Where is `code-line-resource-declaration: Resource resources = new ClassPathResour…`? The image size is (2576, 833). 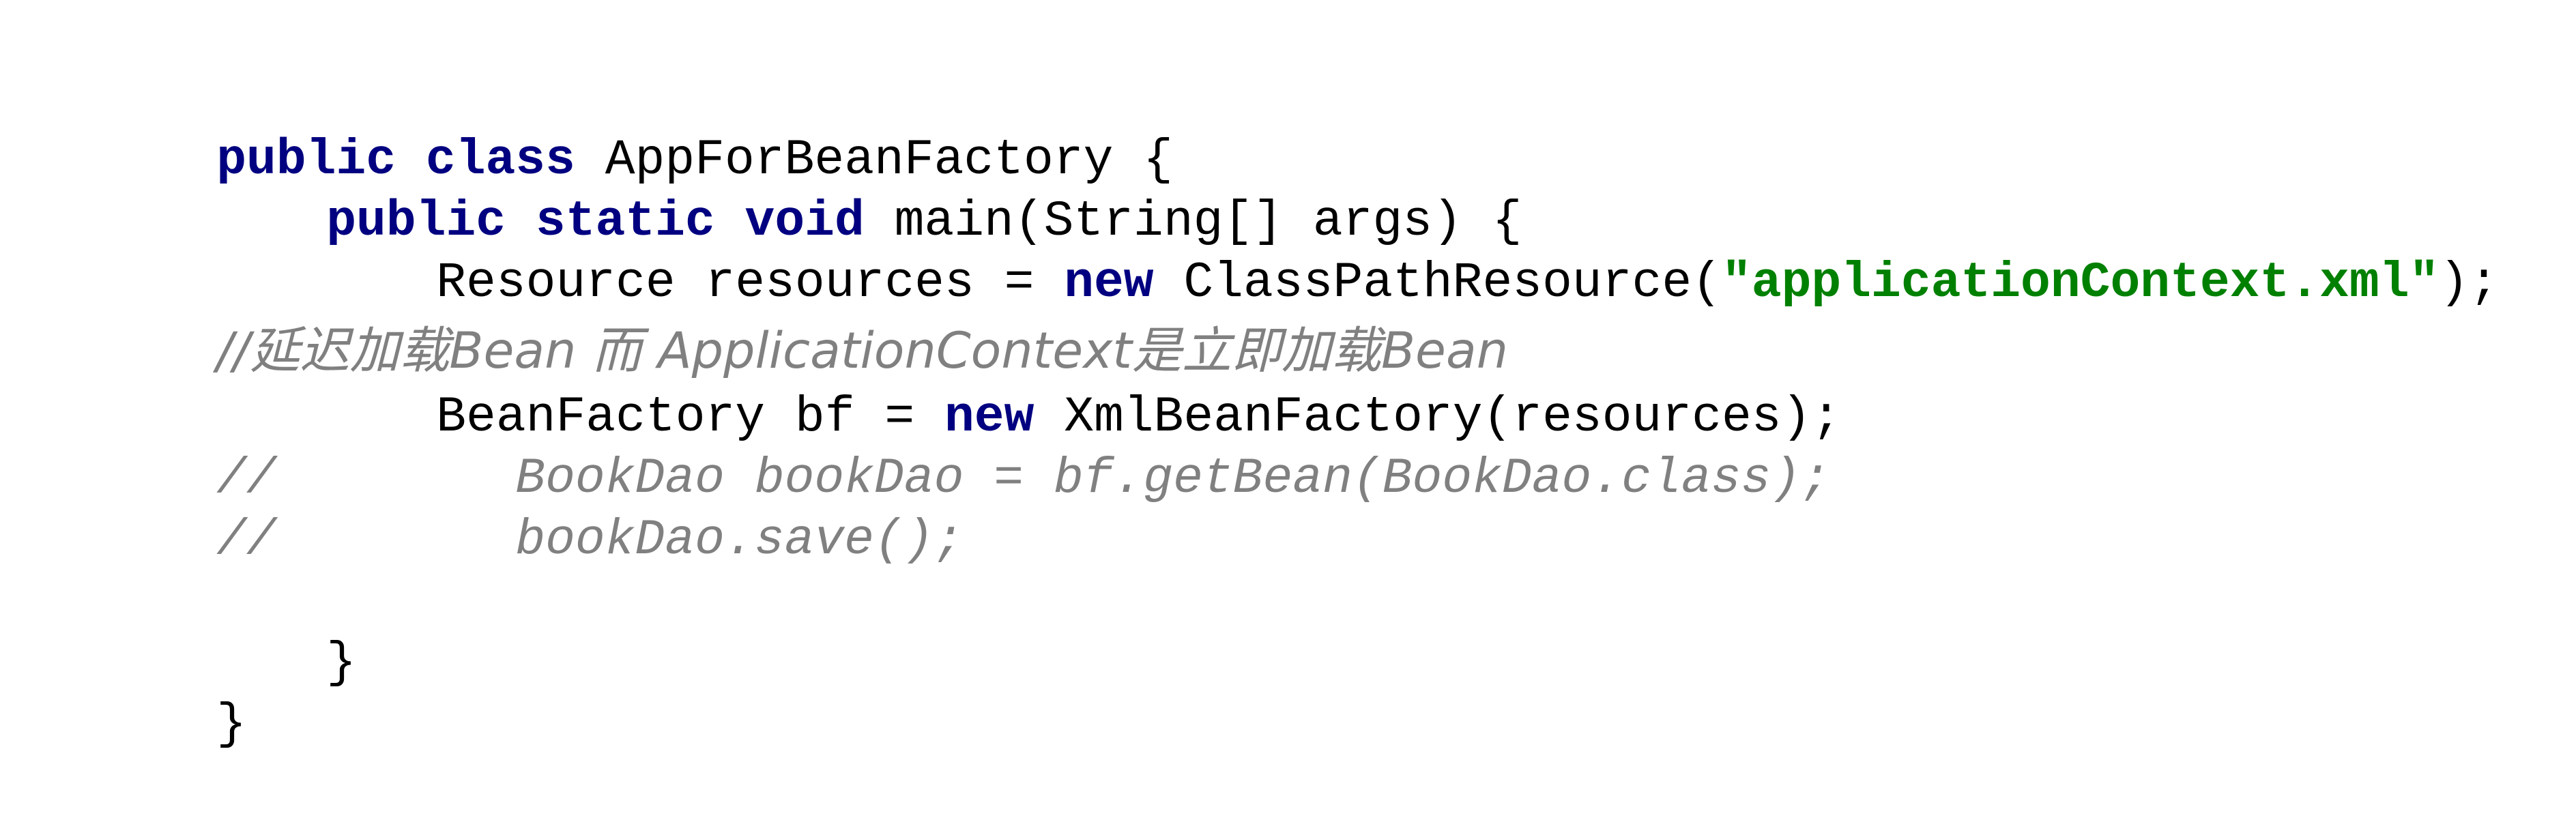 code-line-resource-declaration: Resource resources = new ClassPathResour… is located at coordinates (1408, 251).